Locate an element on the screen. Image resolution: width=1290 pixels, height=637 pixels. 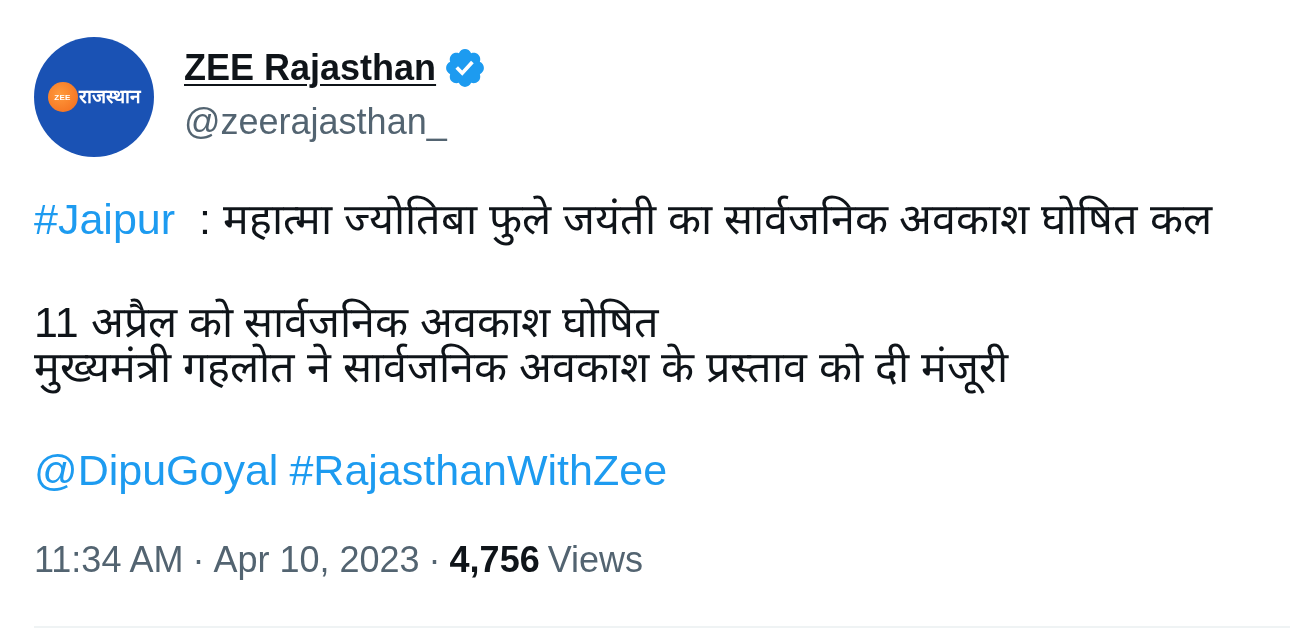
views-label: Views is located at coordinates (595, 560).